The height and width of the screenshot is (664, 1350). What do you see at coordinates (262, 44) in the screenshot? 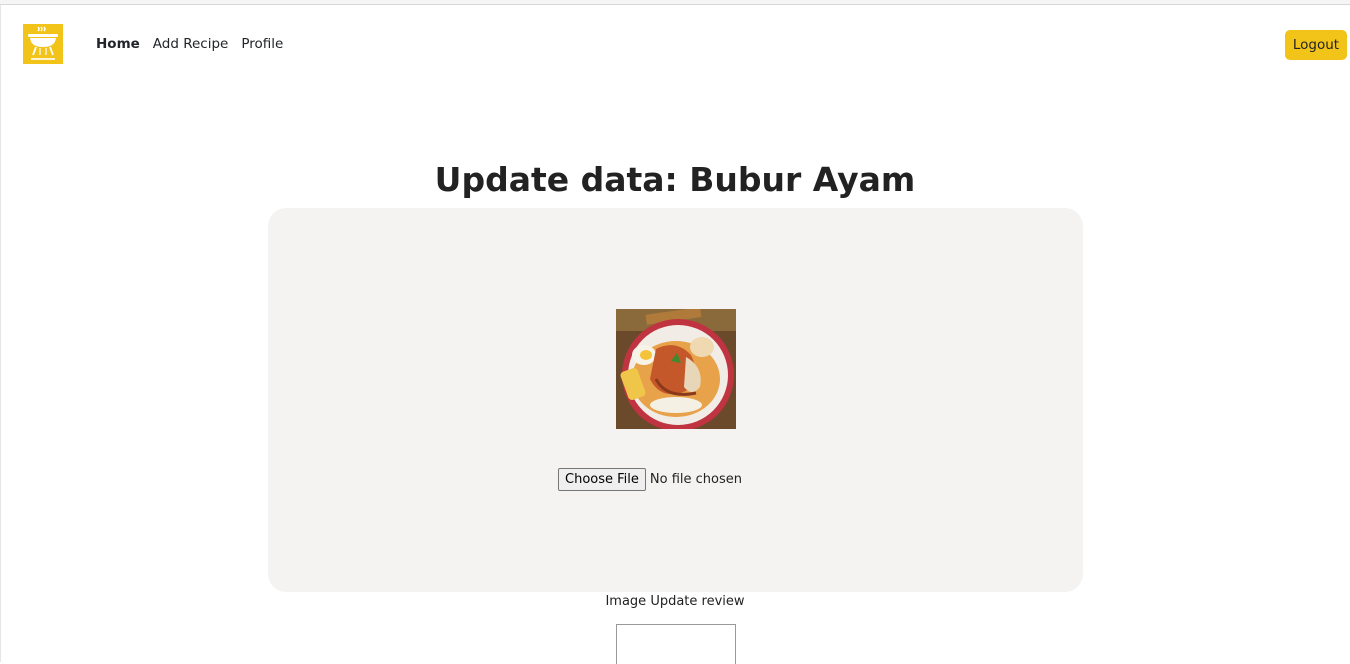
I see `nav-profile-link: Profile` at bounding box center [262, 44].